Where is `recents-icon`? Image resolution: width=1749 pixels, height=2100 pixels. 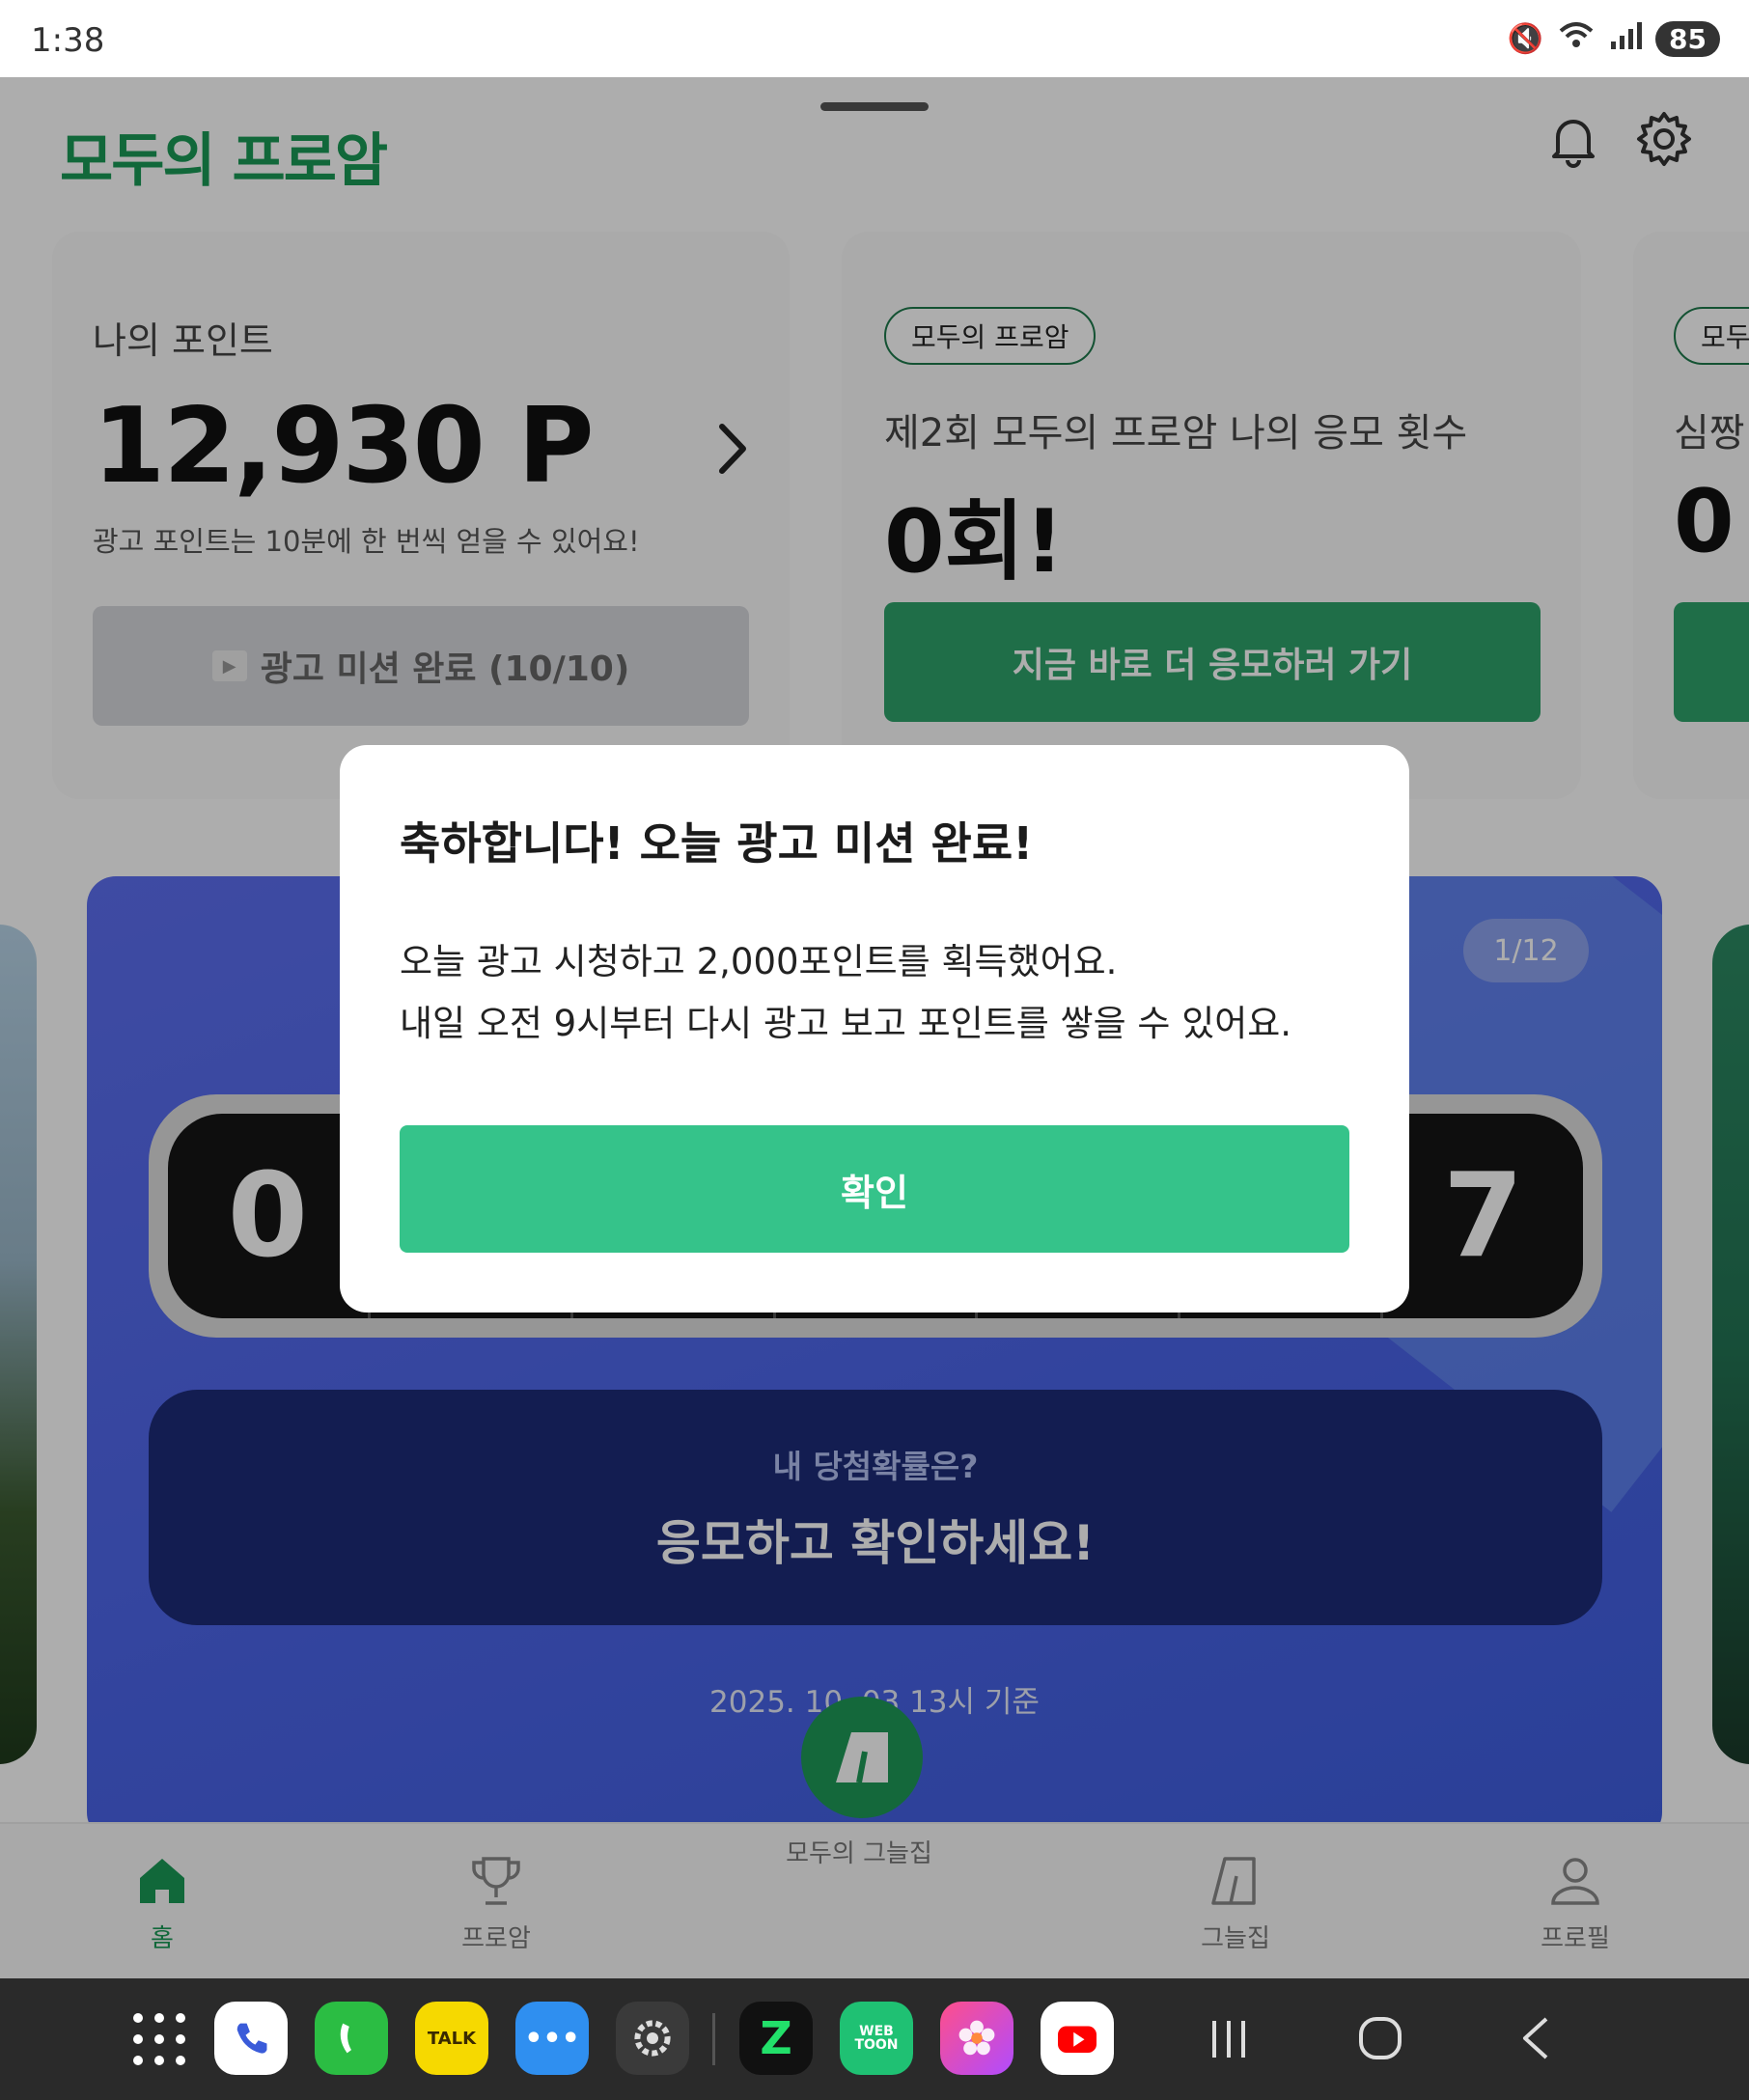 recents-icon is located at coordinates (1229, 2039).